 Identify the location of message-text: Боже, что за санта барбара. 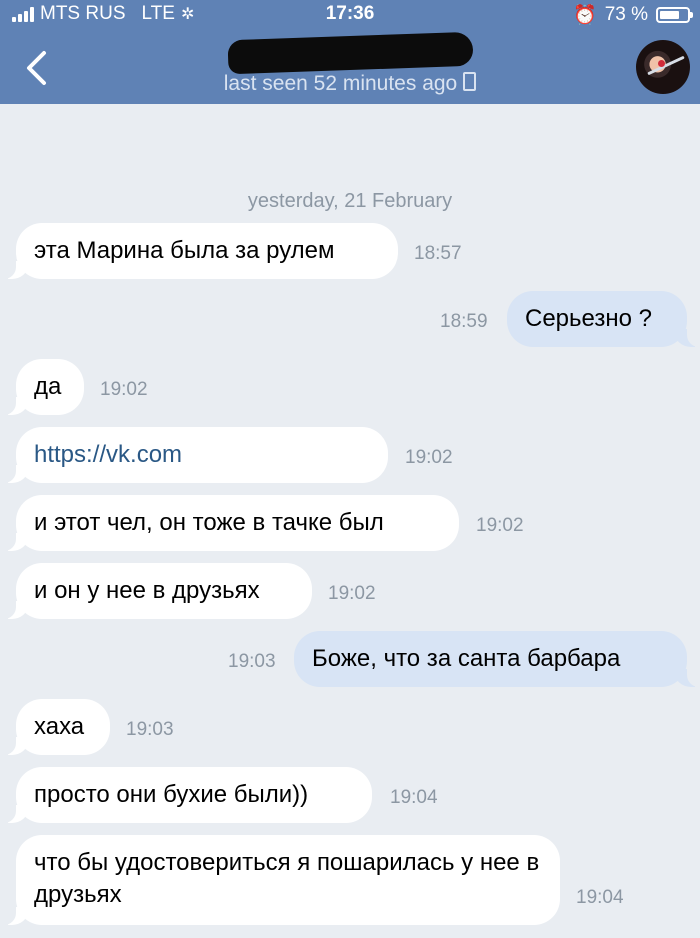
(466, 658).